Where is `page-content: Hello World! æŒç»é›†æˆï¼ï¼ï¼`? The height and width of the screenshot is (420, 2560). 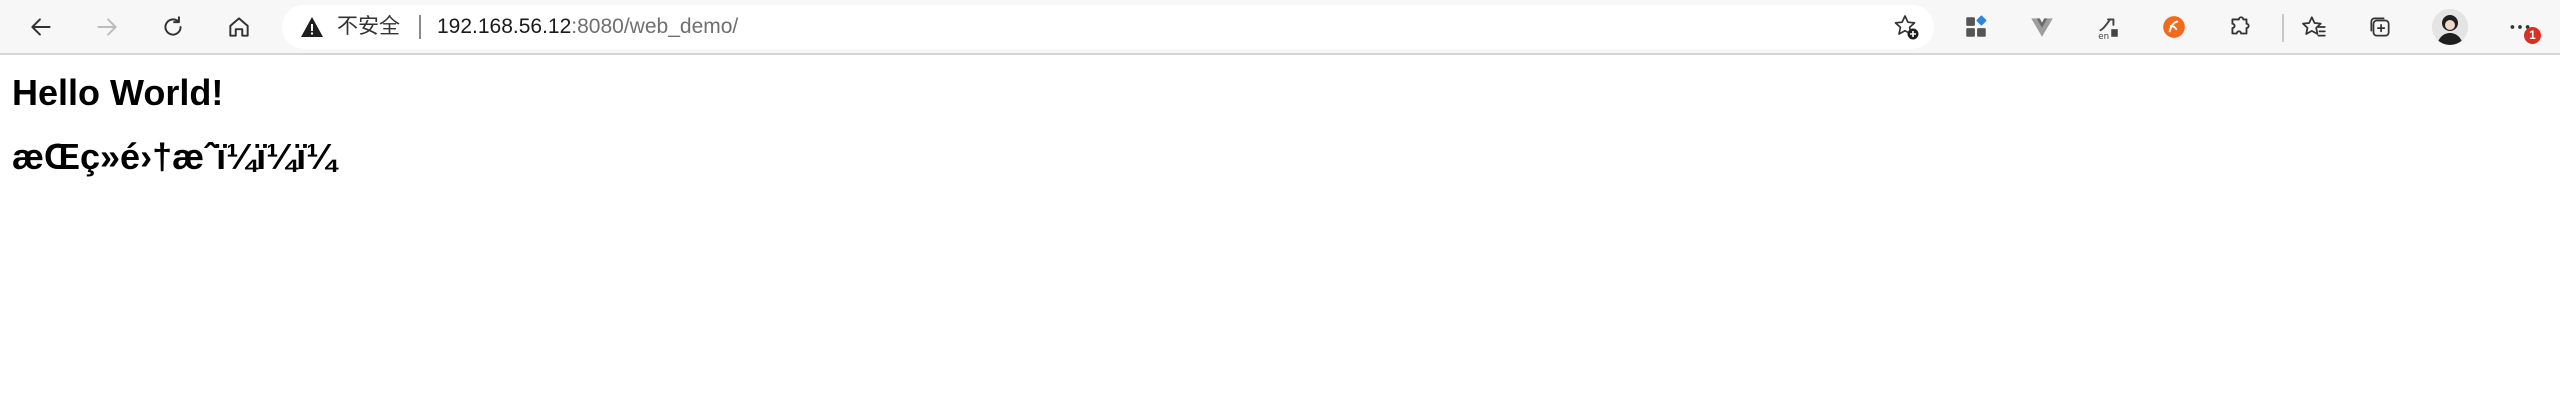 page-content: Hello World! æŒç»é›†æˆï¼ï¼ï¼ is located at coordinates (174, 125).